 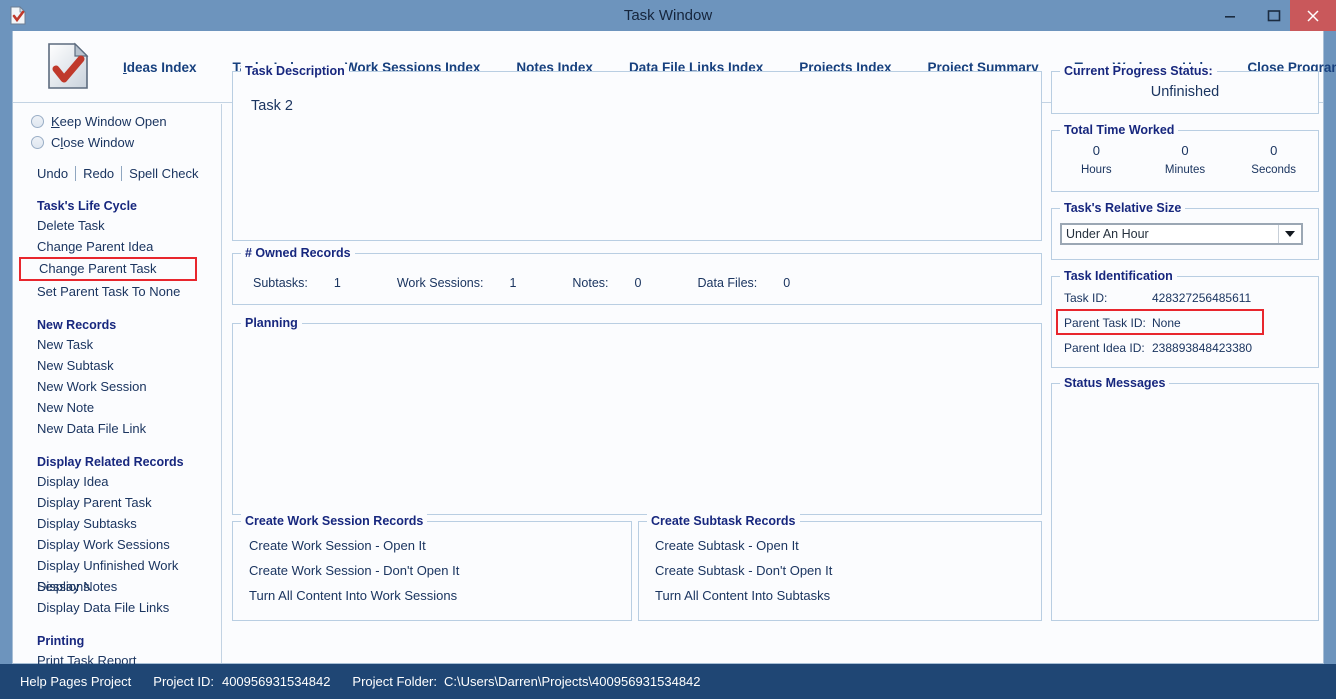 I want to click on sidebar-item-change-parent-task: Change Parent Task, so click(x=108, y=269).